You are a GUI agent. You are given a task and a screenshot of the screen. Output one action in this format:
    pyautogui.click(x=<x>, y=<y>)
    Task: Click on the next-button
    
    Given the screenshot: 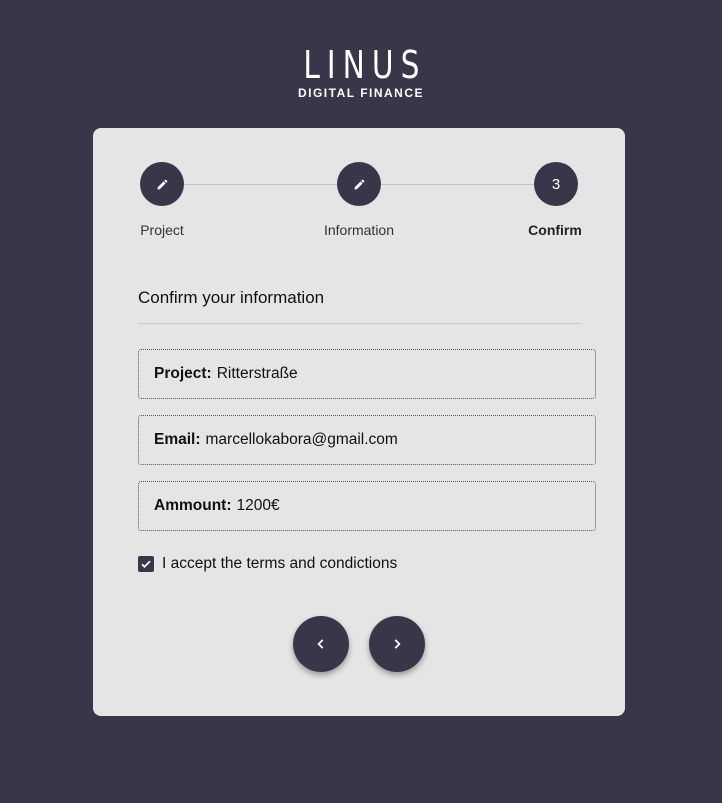 What is the action you would take?
    pyautogui.click(x=397, y=644)
    